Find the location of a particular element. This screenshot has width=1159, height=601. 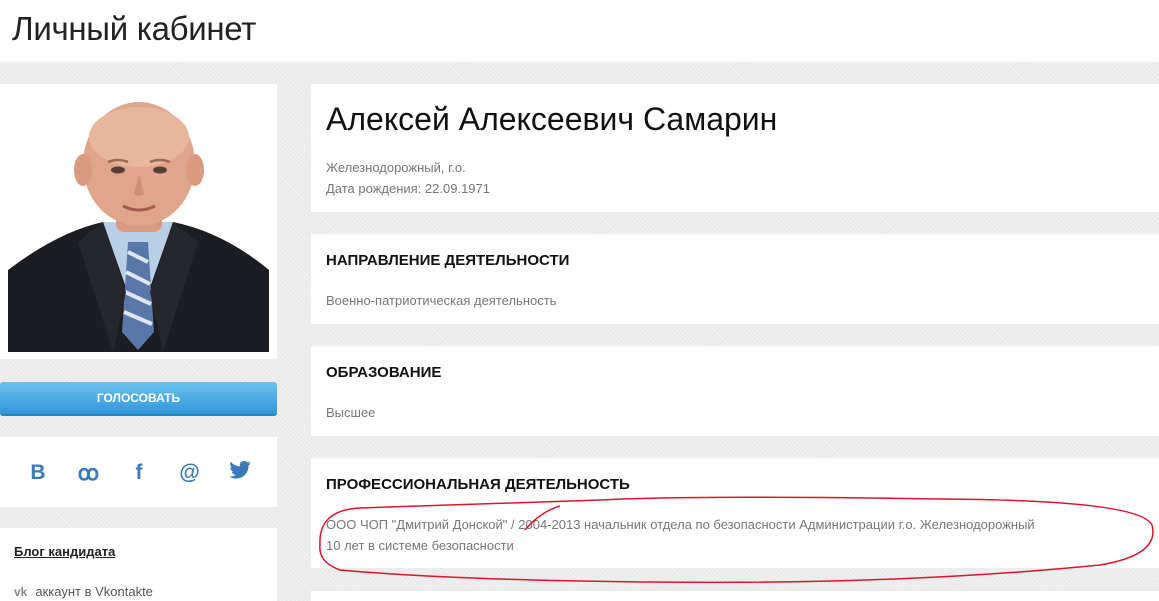

vk-small-icon: vk is located at coordinates (21, 591).